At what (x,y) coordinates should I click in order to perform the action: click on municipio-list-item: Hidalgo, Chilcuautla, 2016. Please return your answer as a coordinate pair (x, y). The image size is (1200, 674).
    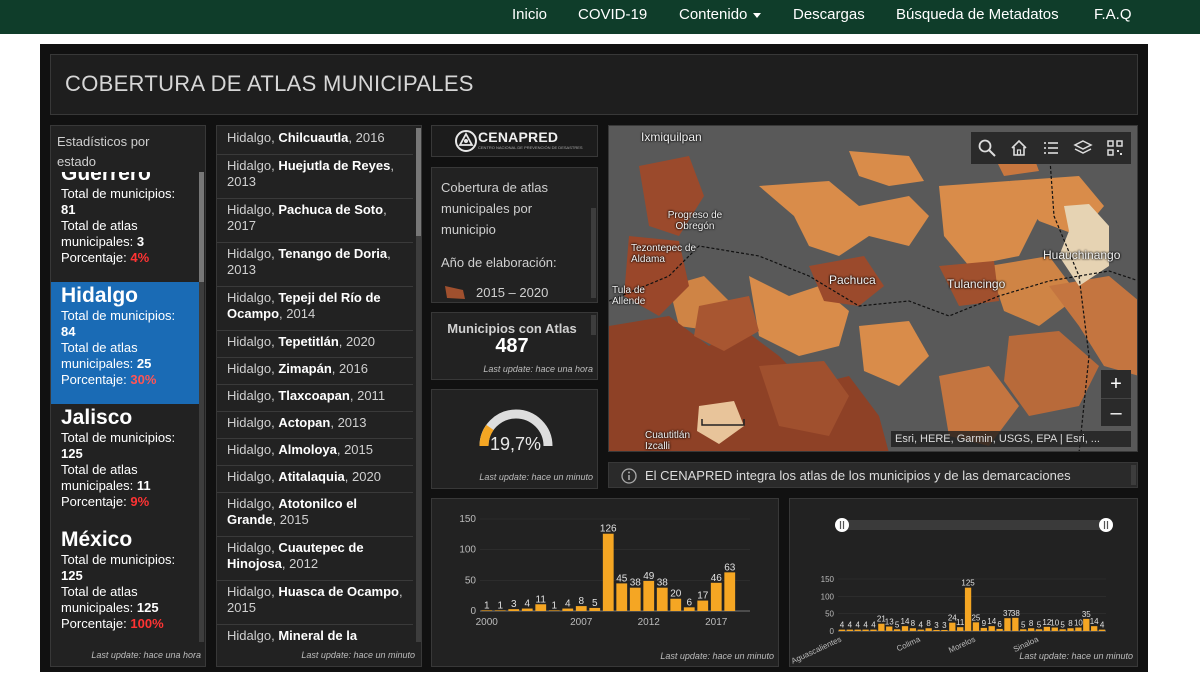
    Looking at the image, I should click on (315, 141).